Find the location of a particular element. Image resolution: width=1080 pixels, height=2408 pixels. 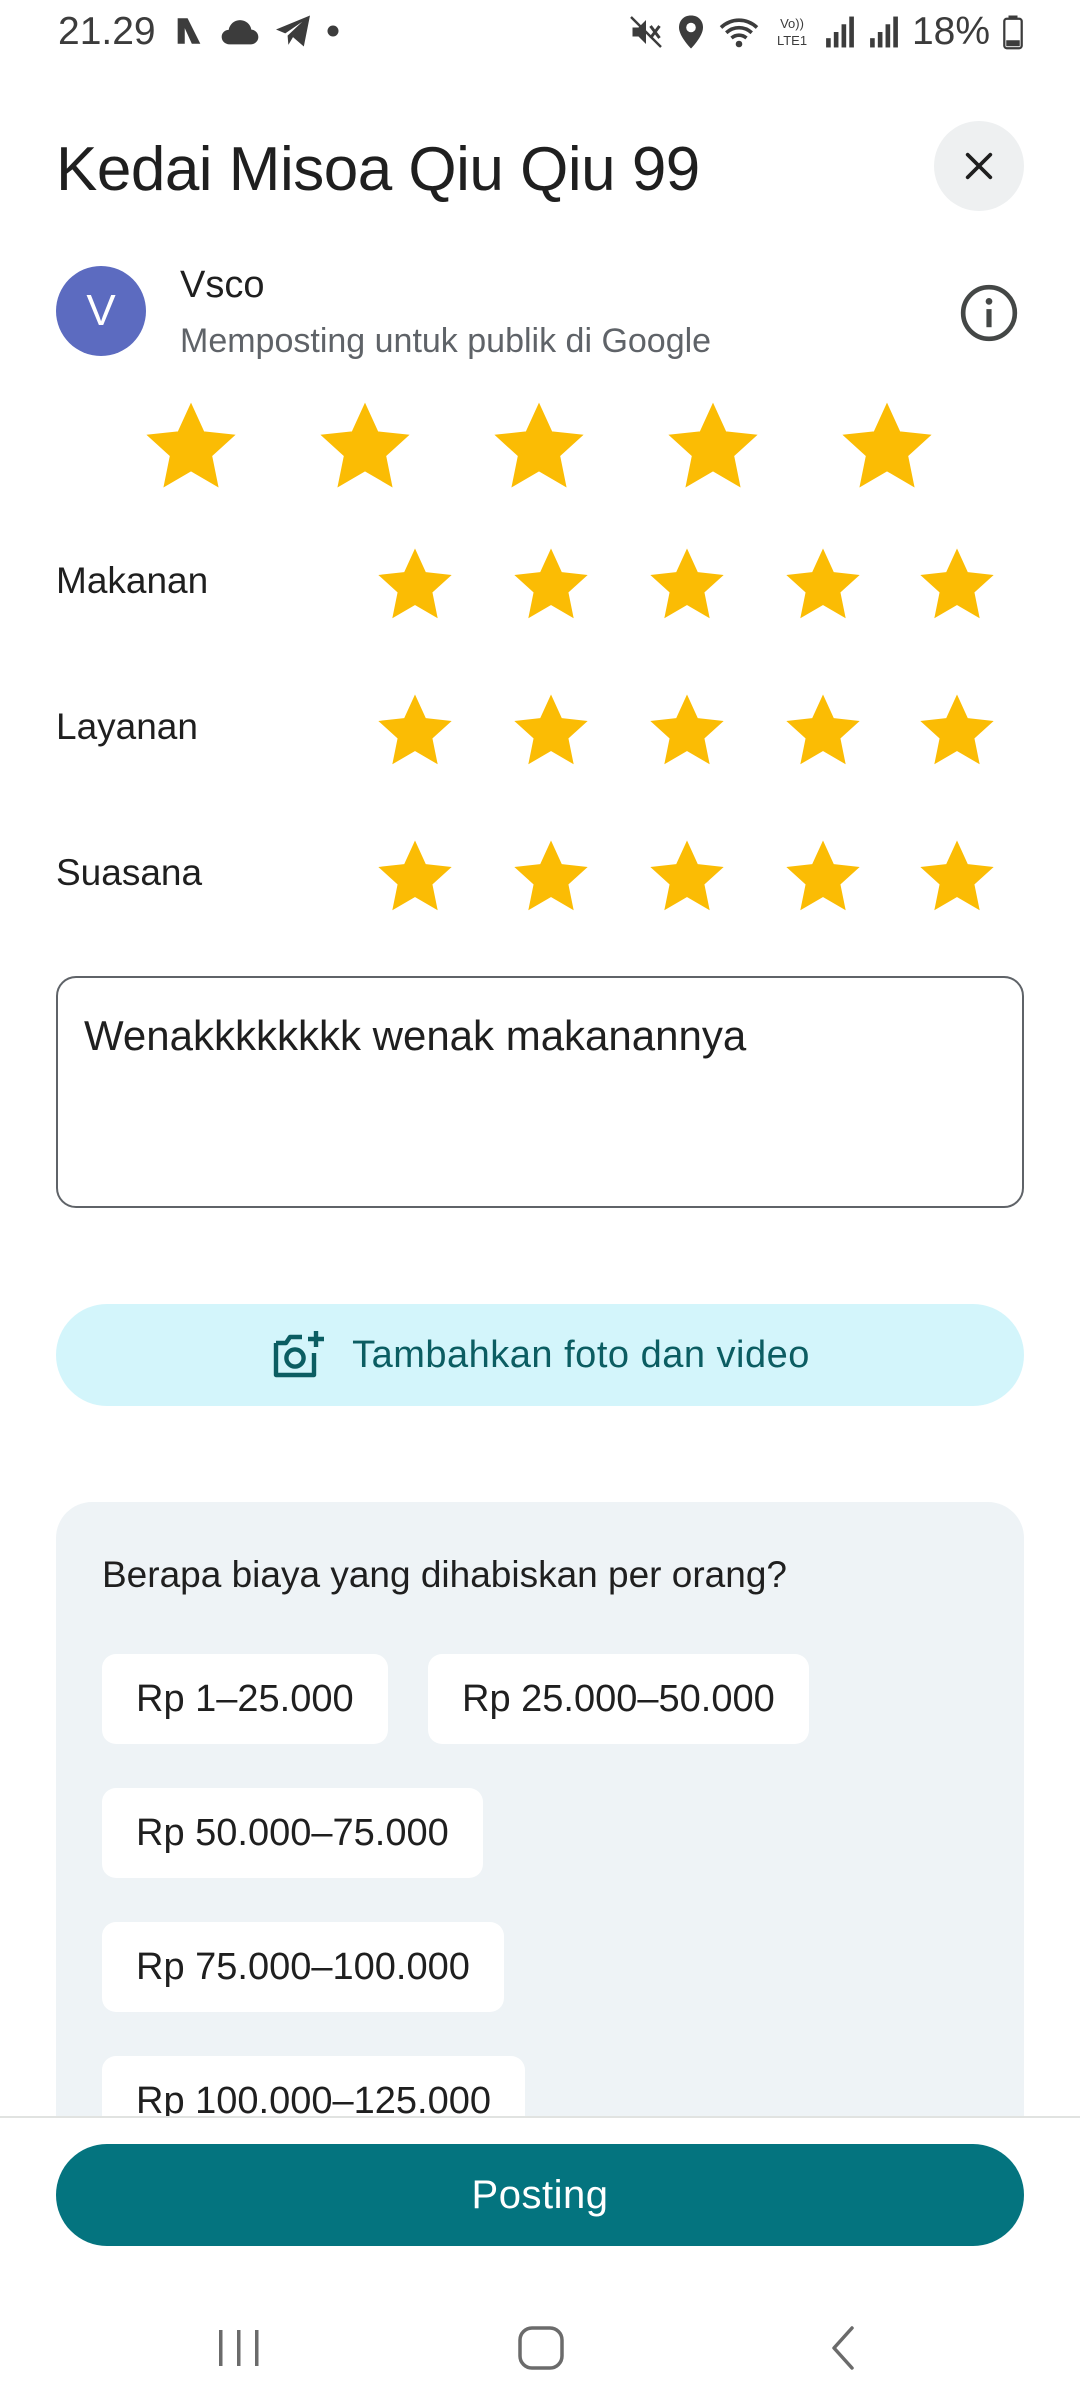

cloud-icon is located at coordinates (240, 32).